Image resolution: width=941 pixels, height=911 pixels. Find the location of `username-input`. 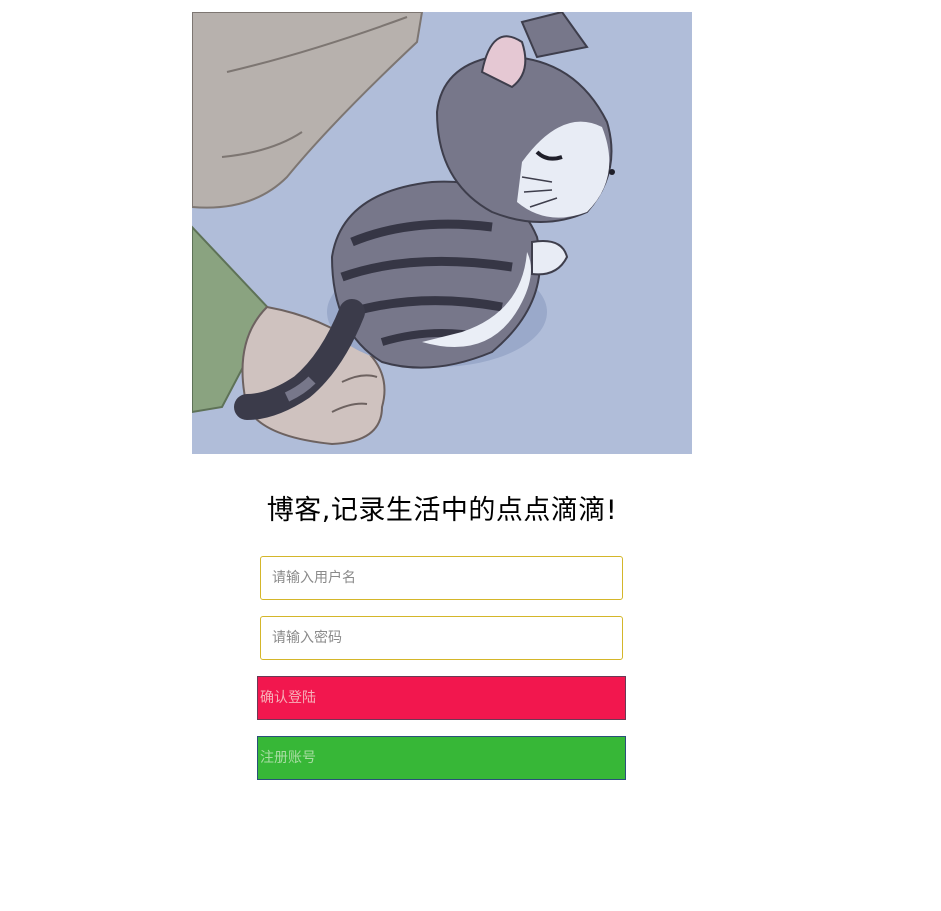

username-input is located at coordinates (441, 578).